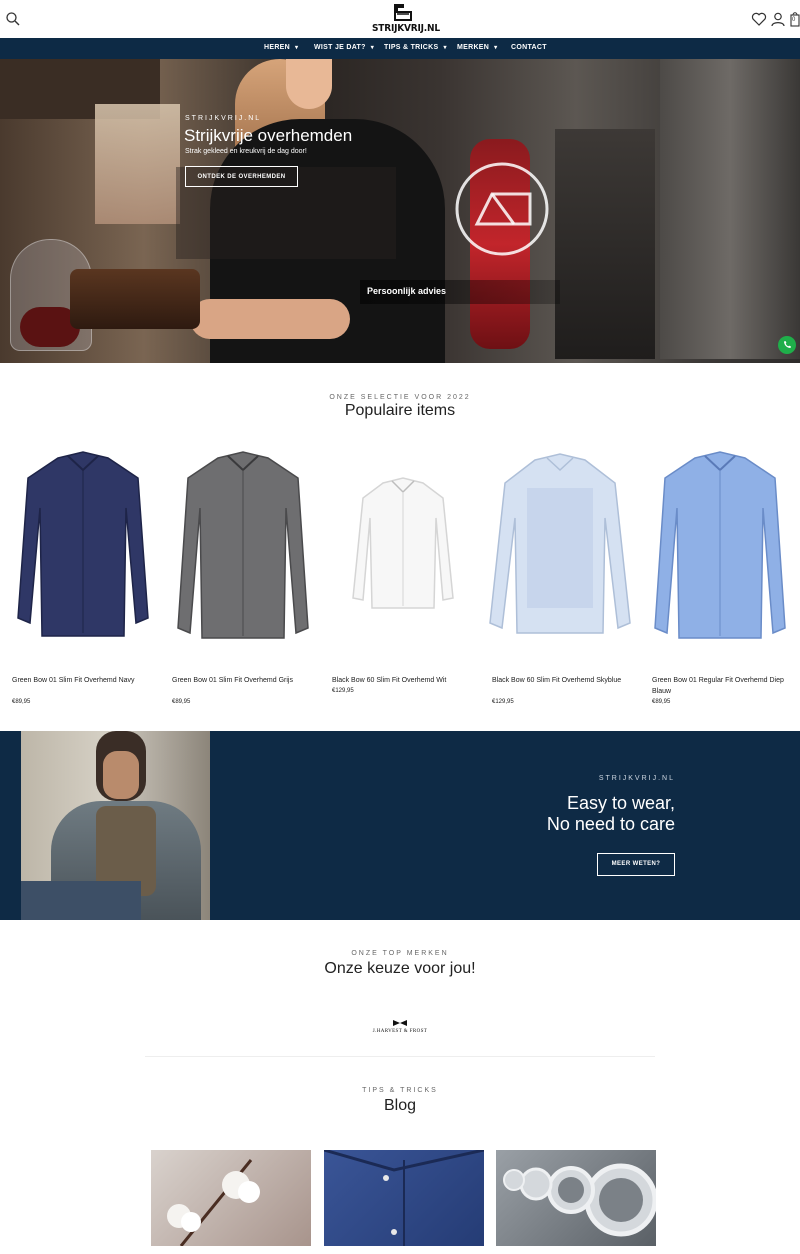 This screenshot has height=1254, width=800. I want to click on hero-kicker: STRIJKVRIJ.NL, so click(223, 118).